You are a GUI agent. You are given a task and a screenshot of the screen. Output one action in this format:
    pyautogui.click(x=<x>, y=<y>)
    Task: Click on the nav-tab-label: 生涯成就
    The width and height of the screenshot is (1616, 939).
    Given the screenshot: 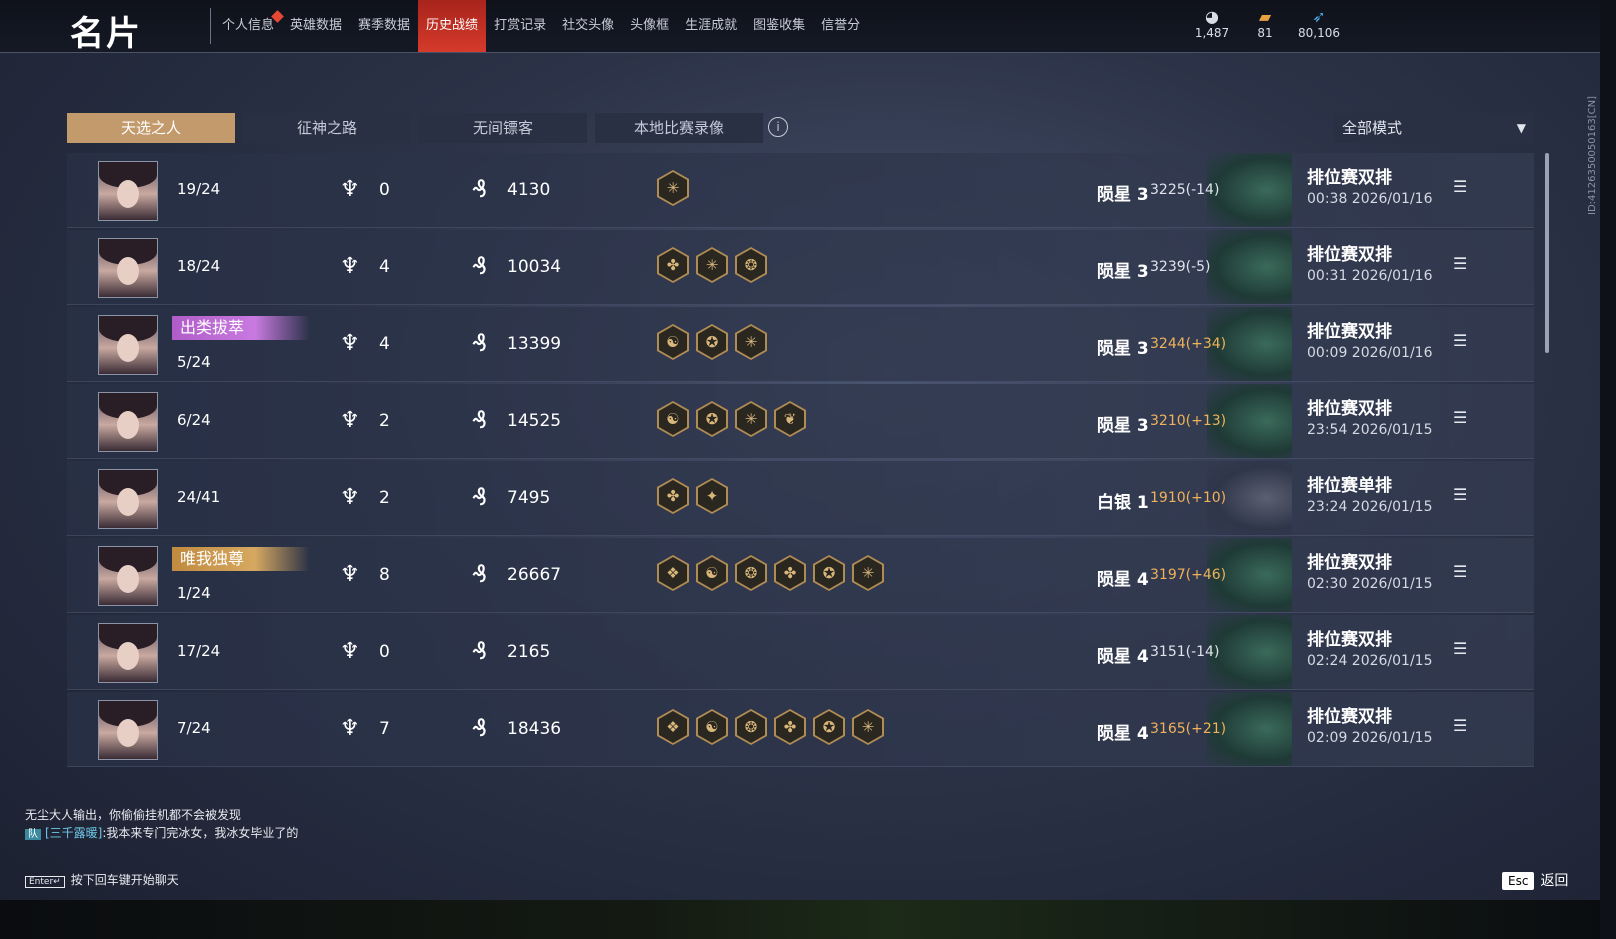 What is the action you would take?
    pyautogui.click(x=711, y=25)
    